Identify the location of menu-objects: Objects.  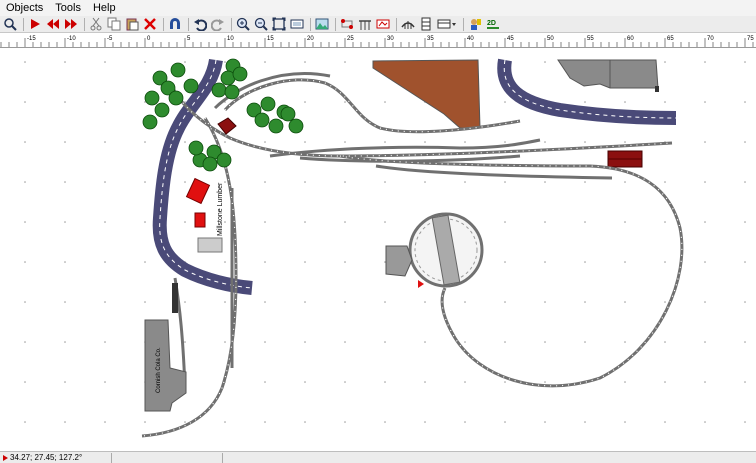
(24, 8).